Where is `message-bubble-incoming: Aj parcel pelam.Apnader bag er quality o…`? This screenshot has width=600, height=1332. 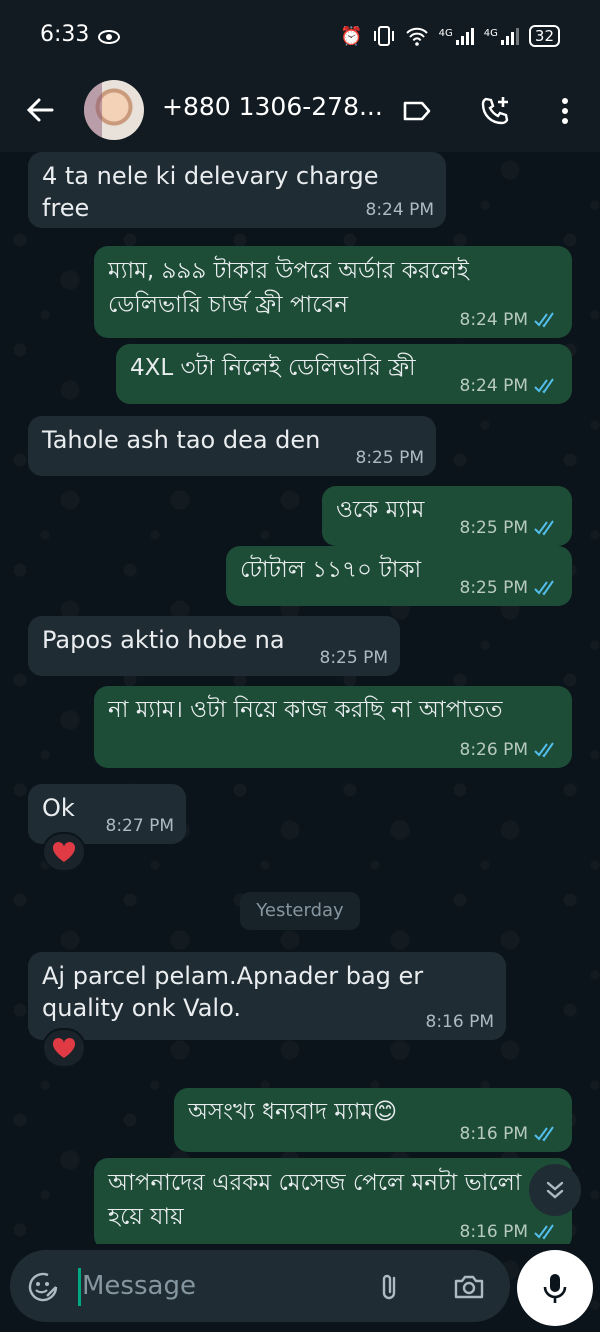 message-bubble-incoming: Aj parcel pelam.Apnader bag er quality o… is located at coordinates (267, 996).